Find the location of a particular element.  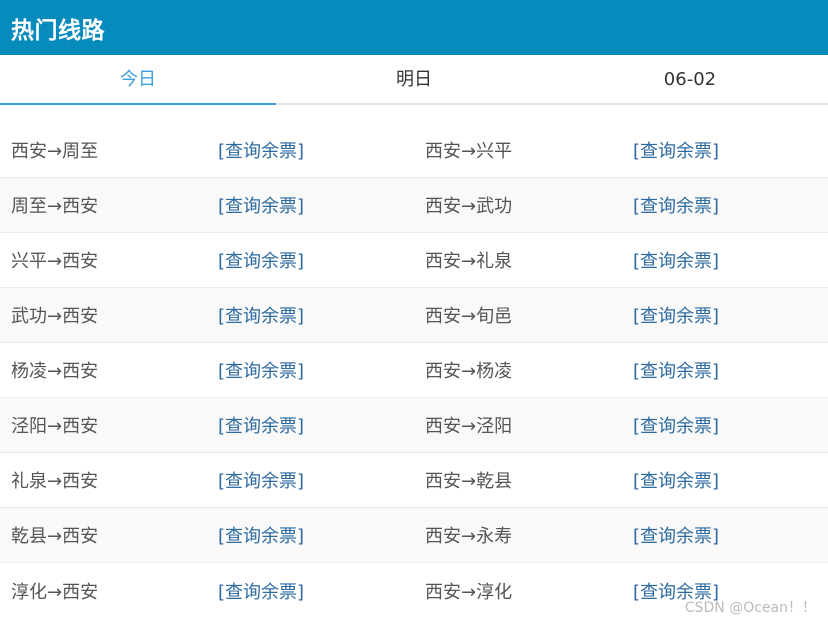

route-label: 西安→旬邑 is located at coordinates (469, 316).